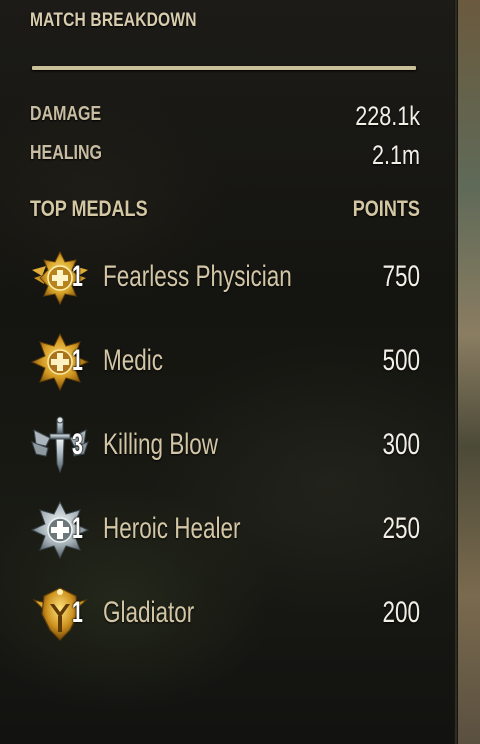 The height and width of the screenshot is (744, 480). What do you see at coordinates (456, 372) in the screenshot?
I see `panel-border` at bounding box center [456, 372].